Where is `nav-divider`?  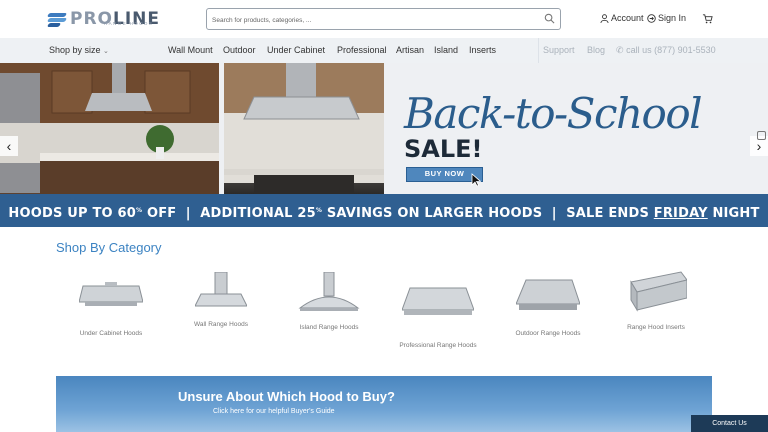 nav-divider is located at coordinates (538, 50).